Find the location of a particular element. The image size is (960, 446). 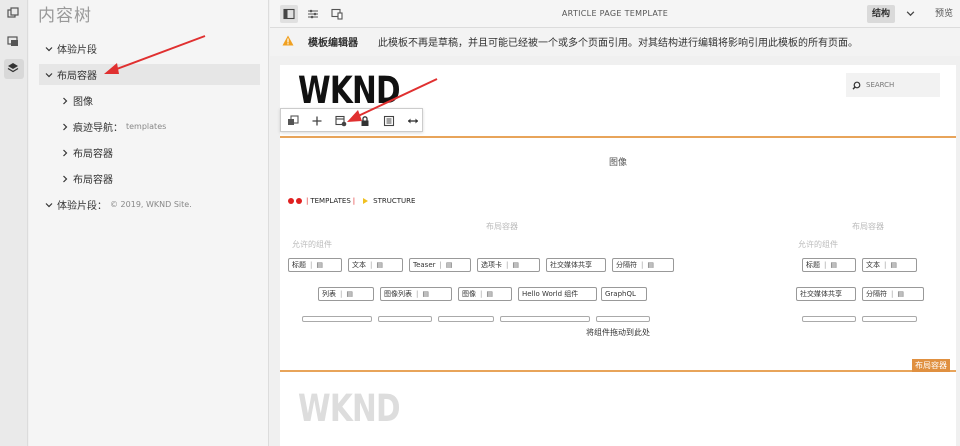

search-placeholder: SEARCH is located at coordinates (880, 85).